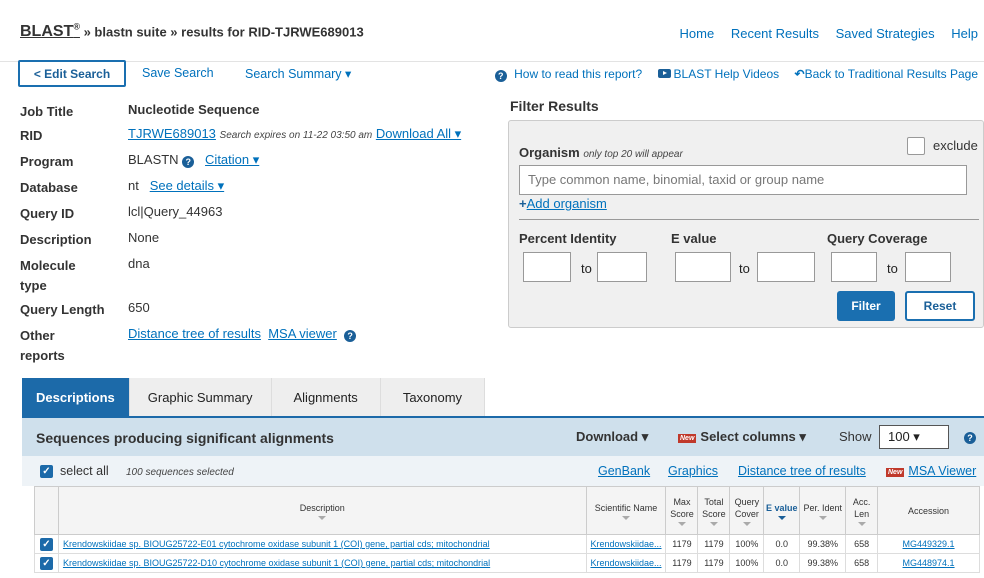 This screenshot has width=984, height=578. Describe the element at coordinates (823, 563) in the screenshot. I see `row-per-ident: 99.38%` at that location.